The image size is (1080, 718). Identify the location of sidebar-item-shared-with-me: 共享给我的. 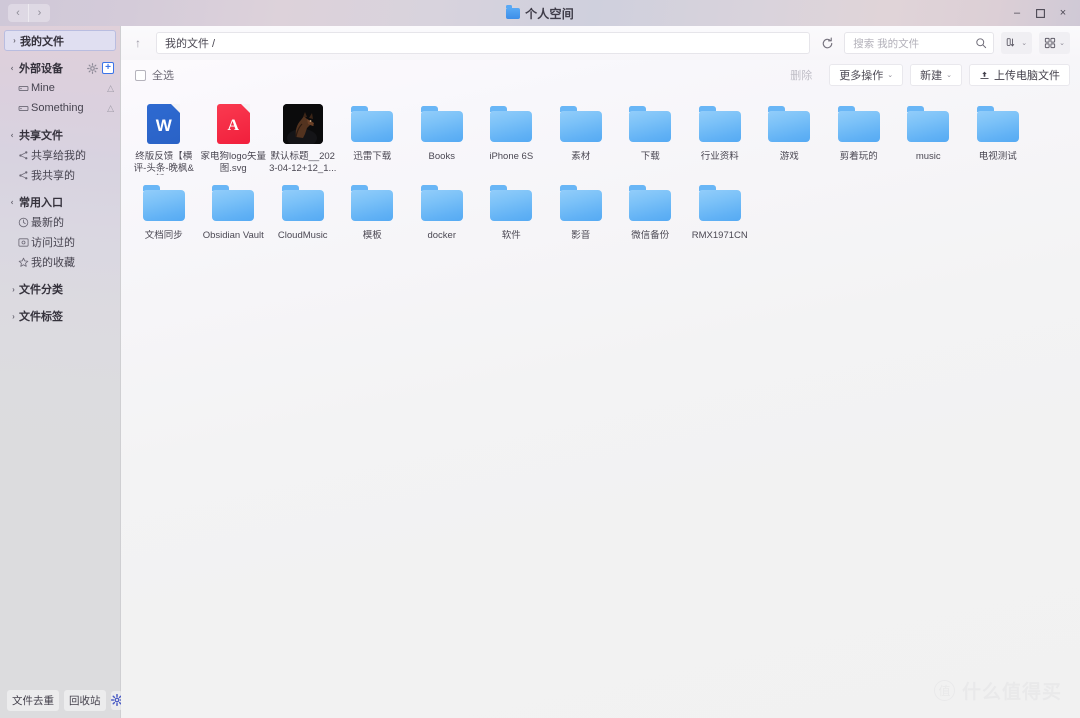
(60, 155).